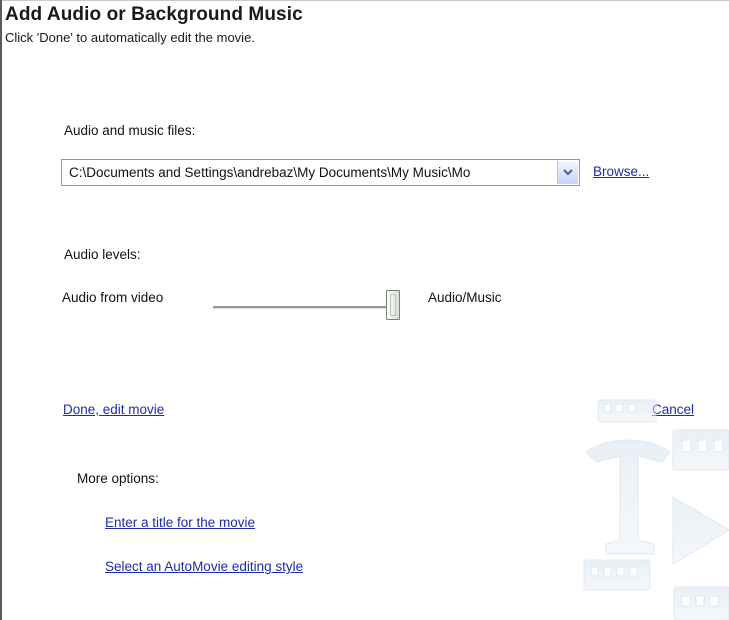 The height and width of the screenshot is (620, 729). I want to click on audio-file-dropdown-button, so click(567, 172).